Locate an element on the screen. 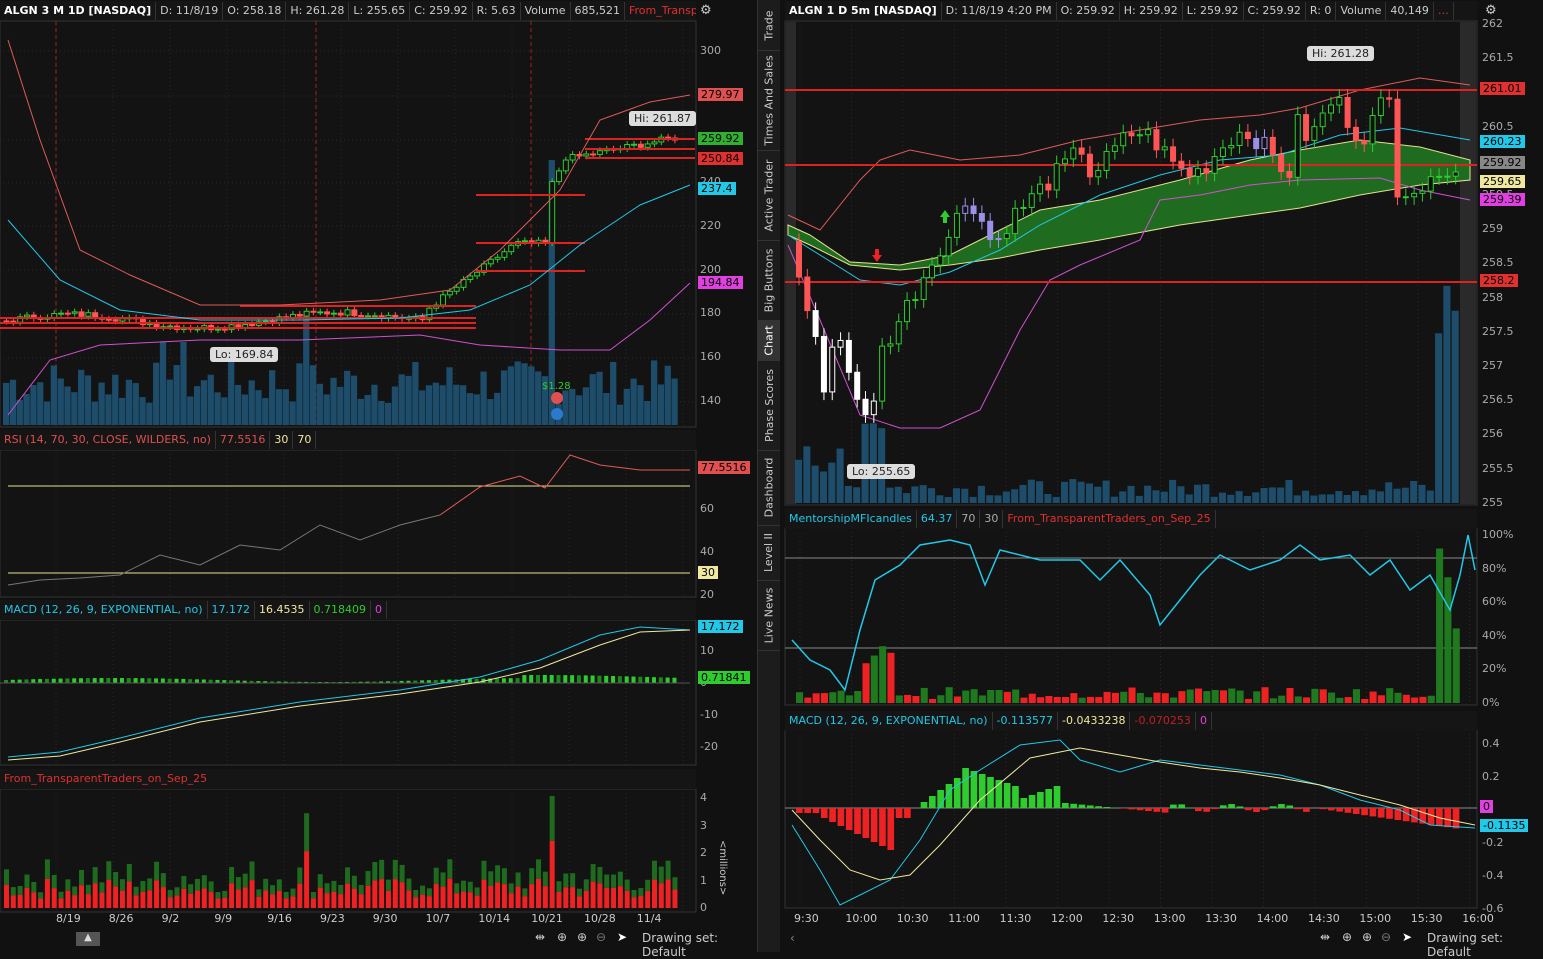 Image resolution: width=1543 pixels, height=959 pixels. left-macd-title: MACD (12, 26, 9, EXPONENTIAL, no) is located at coordinates (104, 610).